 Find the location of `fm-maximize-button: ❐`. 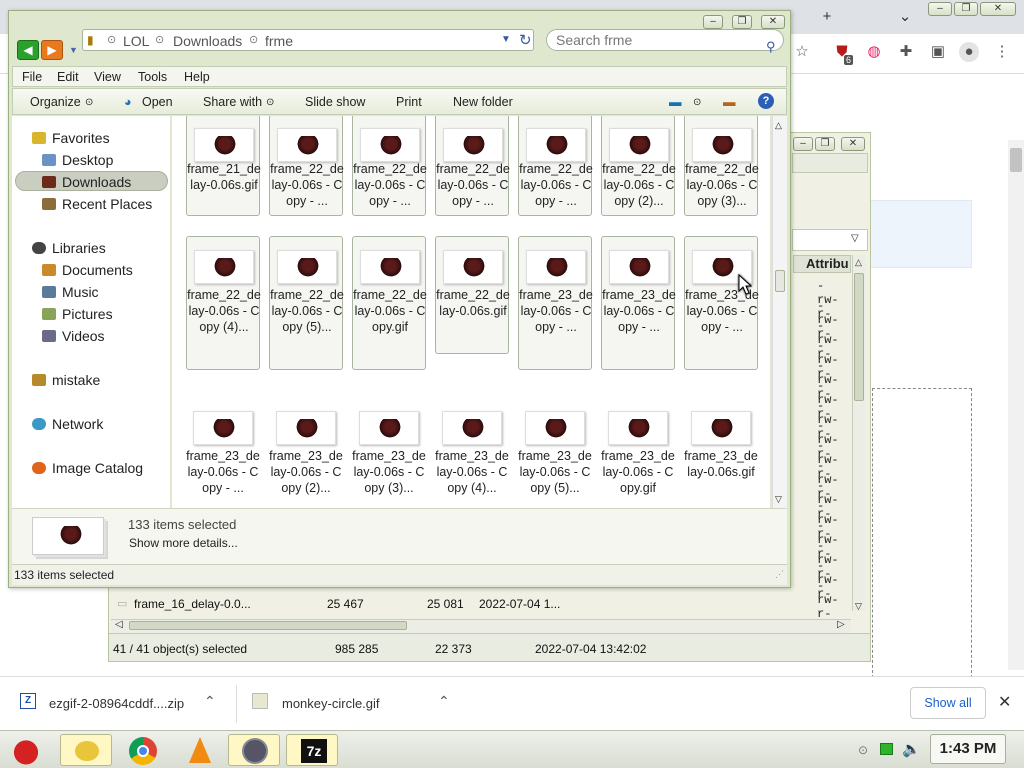

fm-maximize-button: ❐ is located at coordinates (825, 144).